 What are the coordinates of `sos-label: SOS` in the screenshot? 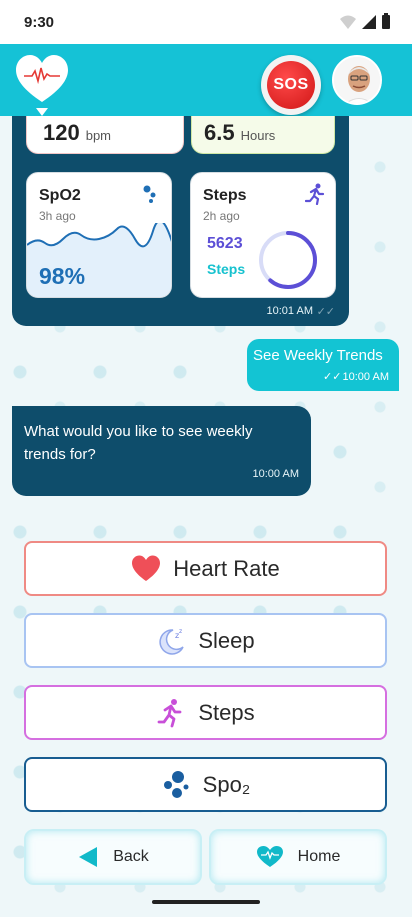 It's located at (291, 85).